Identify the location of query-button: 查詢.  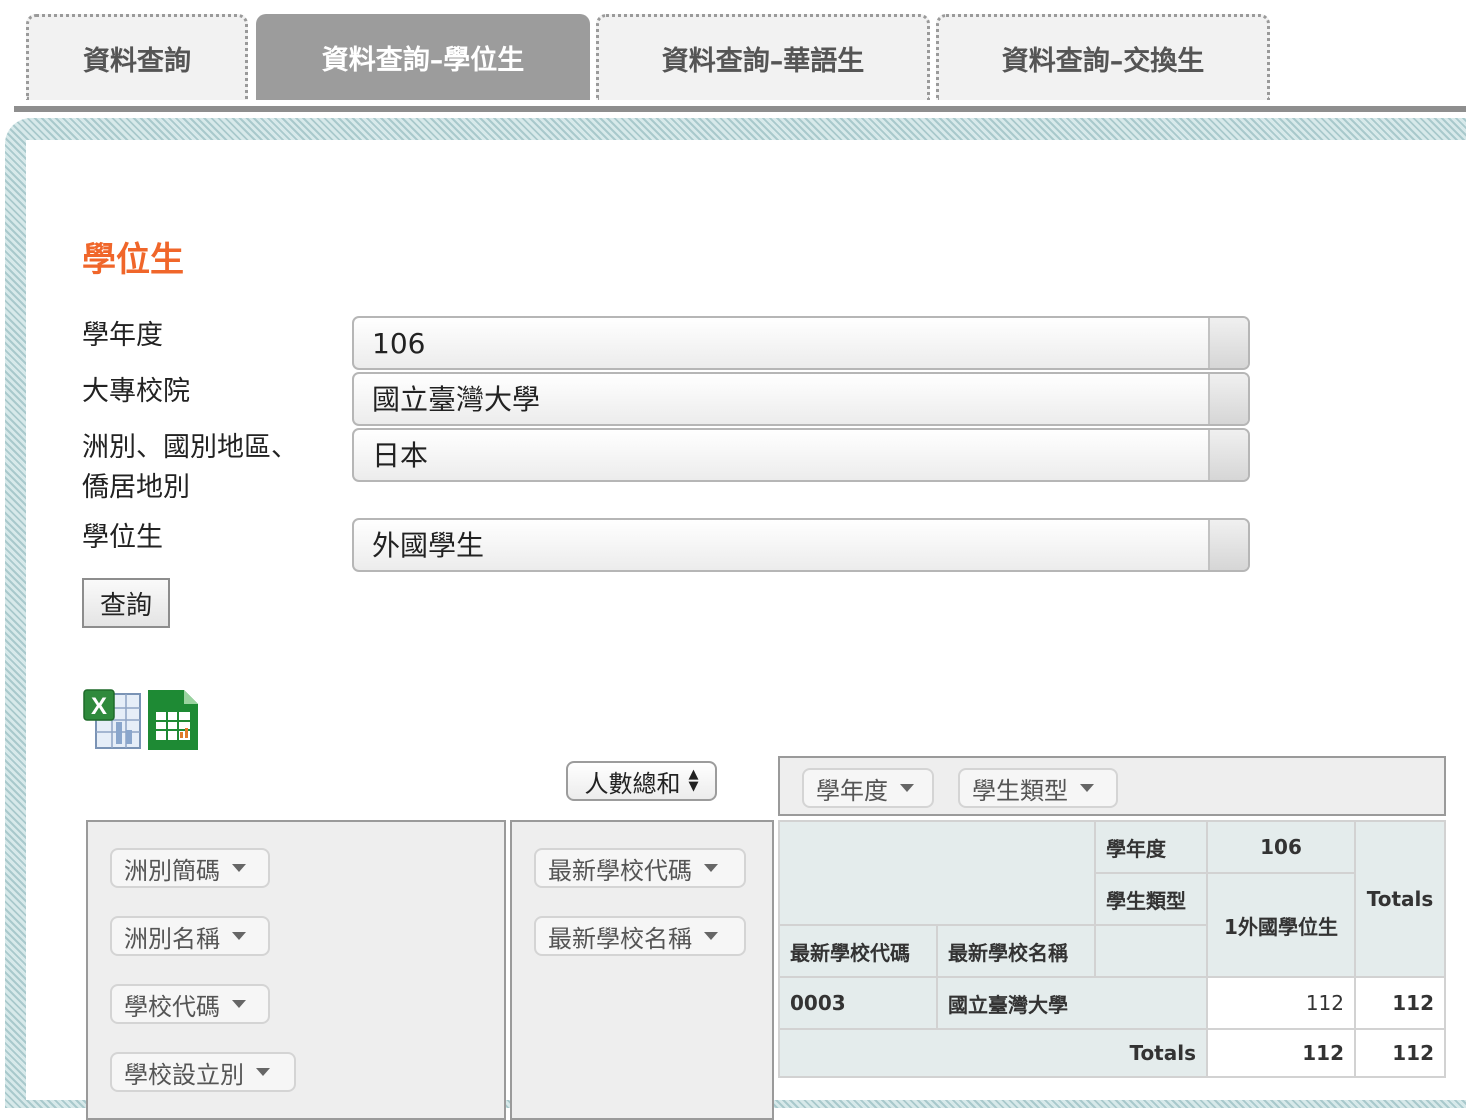
(126, 603).